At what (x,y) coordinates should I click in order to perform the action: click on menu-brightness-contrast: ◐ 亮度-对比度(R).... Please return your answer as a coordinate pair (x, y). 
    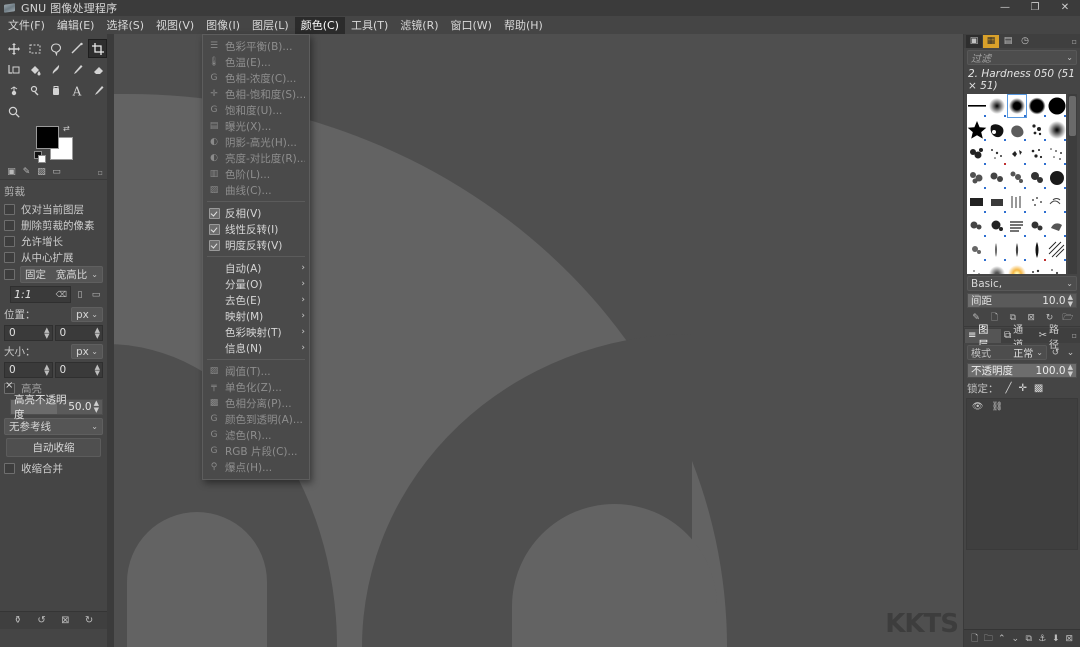
    Looking at the image, I should click on (256, 158).